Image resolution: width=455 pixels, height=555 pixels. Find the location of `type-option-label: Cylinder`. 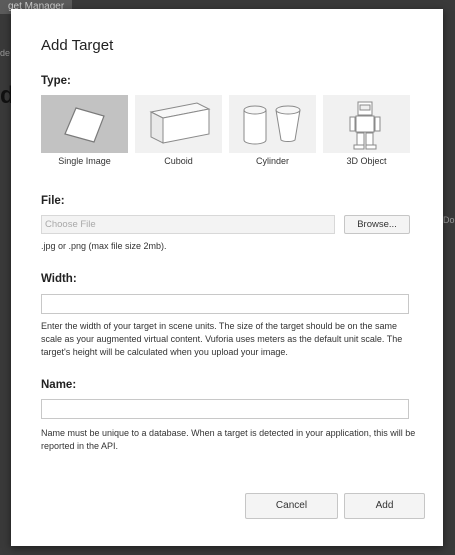

type-option-label: Cylinder is located at coordinates (272, 161).